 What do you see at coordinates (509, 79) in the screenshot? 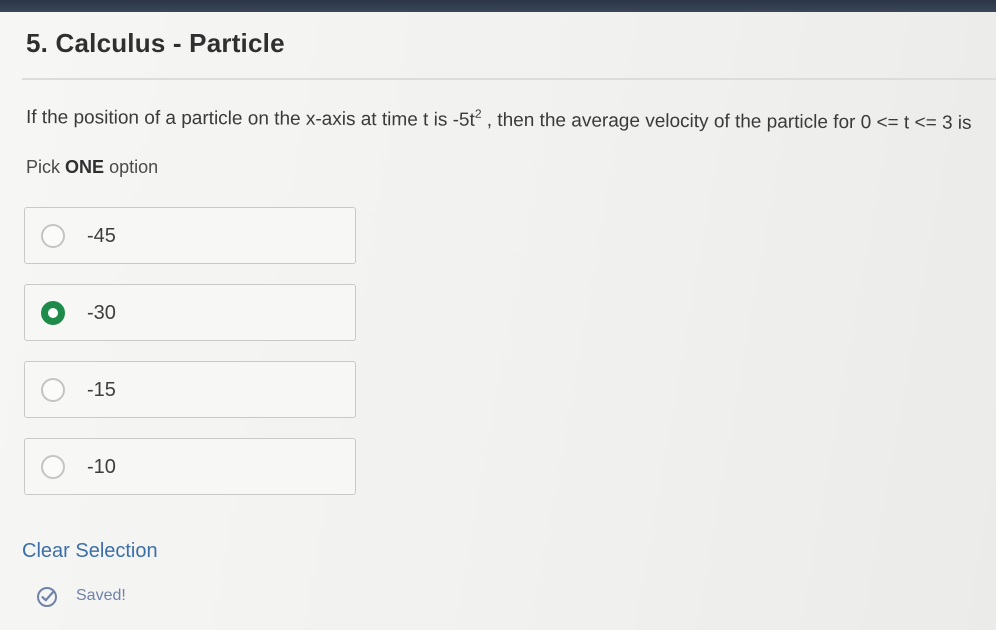
I see `title-divider` at bounding box center [509, 79].